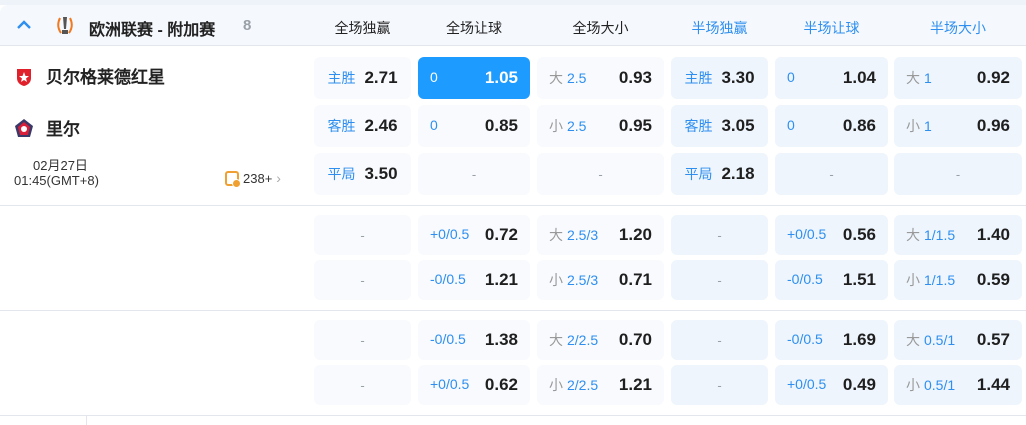  Describe the element at coordinates (831, 78) in the screenshot. I see `odds-cell: 0 1.04` at that location.